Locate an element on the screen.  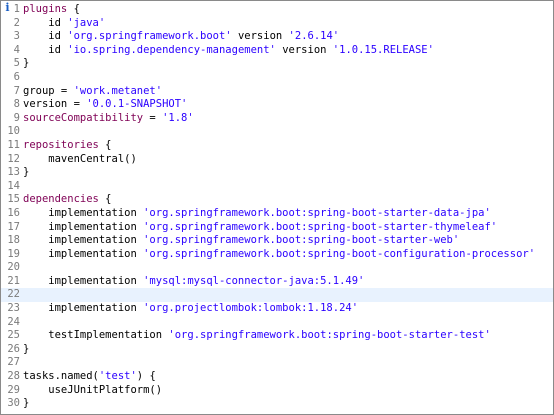
code-line: 13} is located at coordinates (277, 173).